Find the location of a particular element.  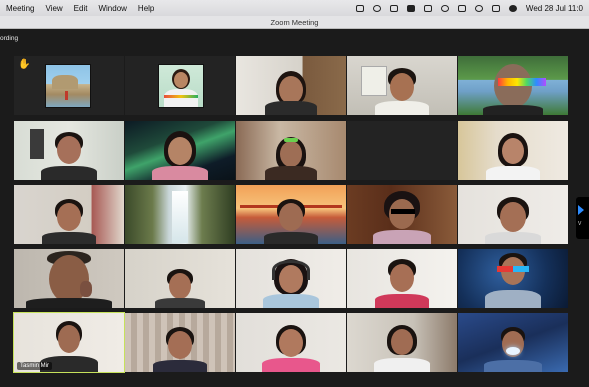

participant-tile: ✋ is located at coordinates (69, 85).